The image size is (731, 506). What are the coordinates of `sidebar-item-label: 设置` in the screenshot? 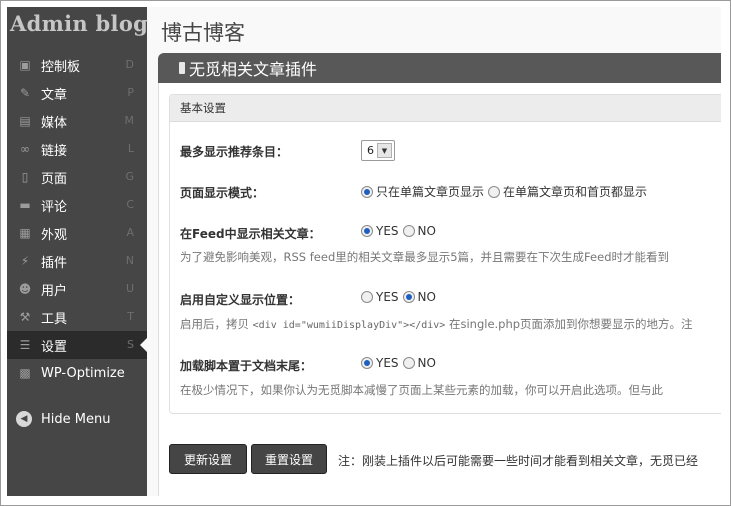 It's located at (54, 347).